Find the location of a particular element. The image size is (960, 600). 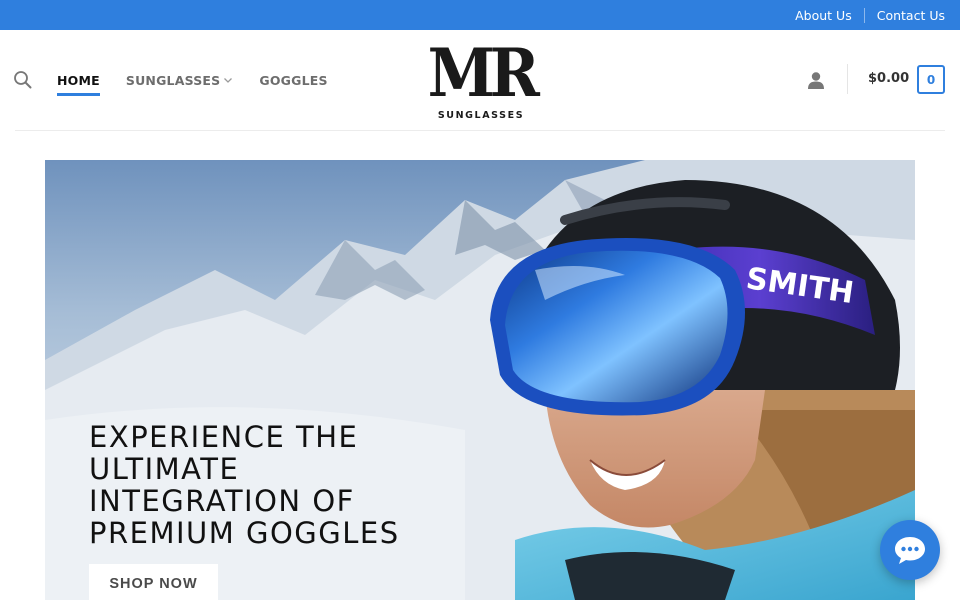

top-links-divider is located at coordinates (864, 15).